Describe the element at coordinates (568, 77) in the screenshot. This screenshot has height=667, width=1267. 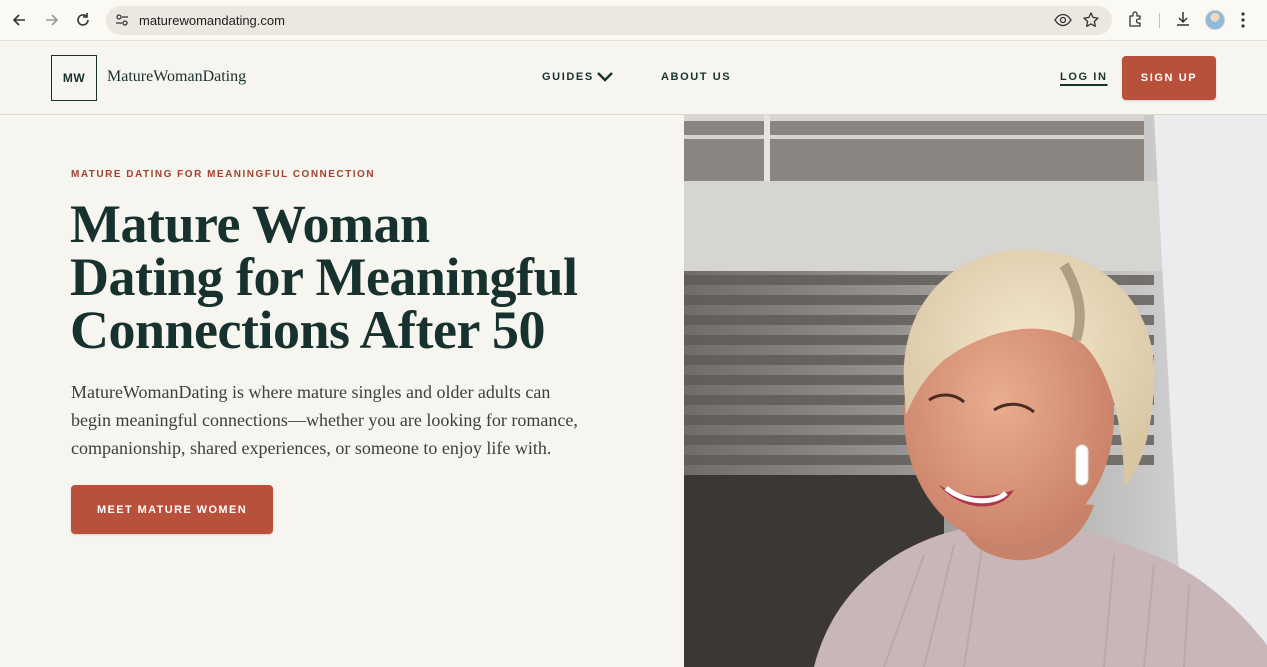
I see `nav-guides: GUIDES` at that location.